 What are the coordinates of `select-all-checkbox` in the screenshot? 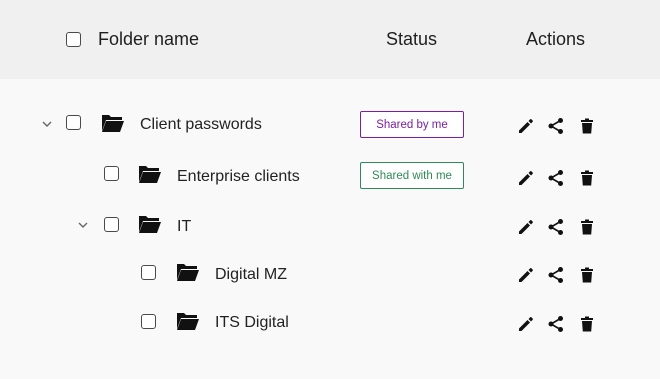 It's located at (73, 39).